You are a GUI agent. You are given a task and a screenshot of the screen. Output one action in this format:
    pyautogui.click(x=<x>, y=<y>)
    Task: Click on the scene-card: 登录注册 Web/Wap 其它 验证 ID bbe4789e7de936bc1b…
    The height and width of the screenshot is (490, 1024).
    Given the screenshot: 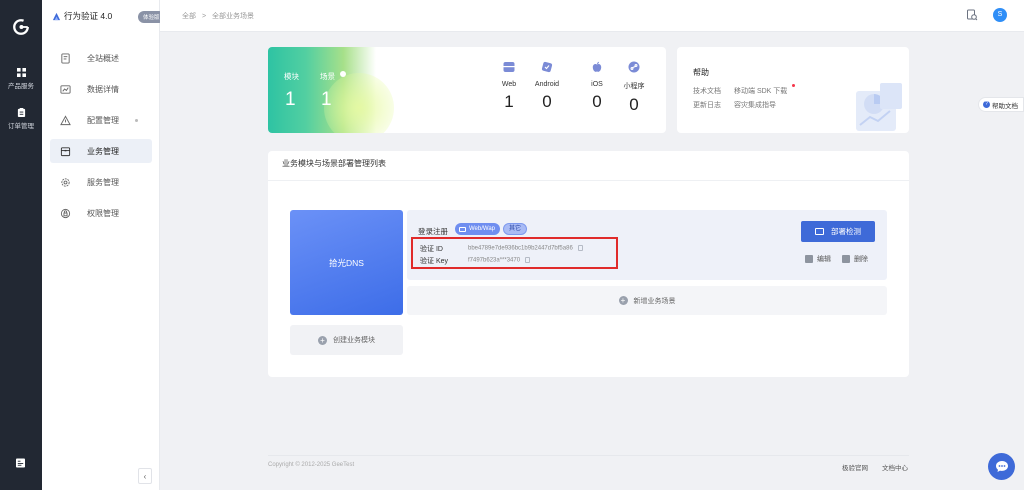 What is the action you would take?
    pyautogui.click(x=647, y=245)
    